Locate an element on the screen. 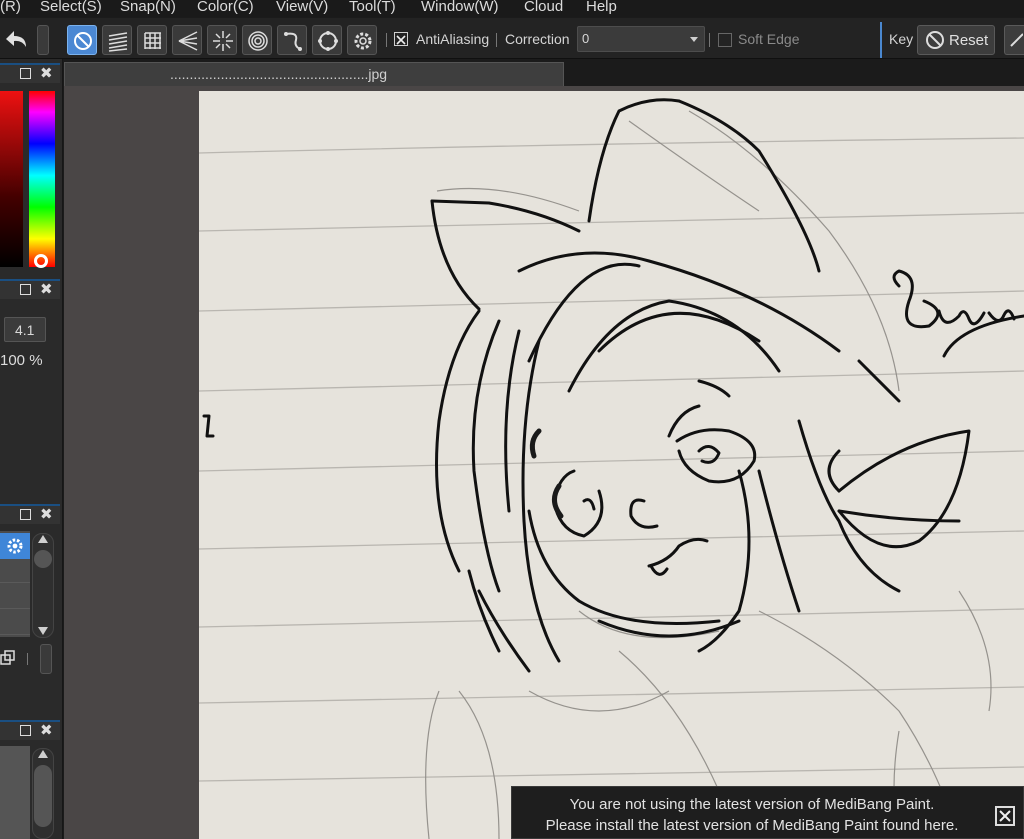 The image size is (1024, 839). notice-close-button is located at coordinates (1005, 816).